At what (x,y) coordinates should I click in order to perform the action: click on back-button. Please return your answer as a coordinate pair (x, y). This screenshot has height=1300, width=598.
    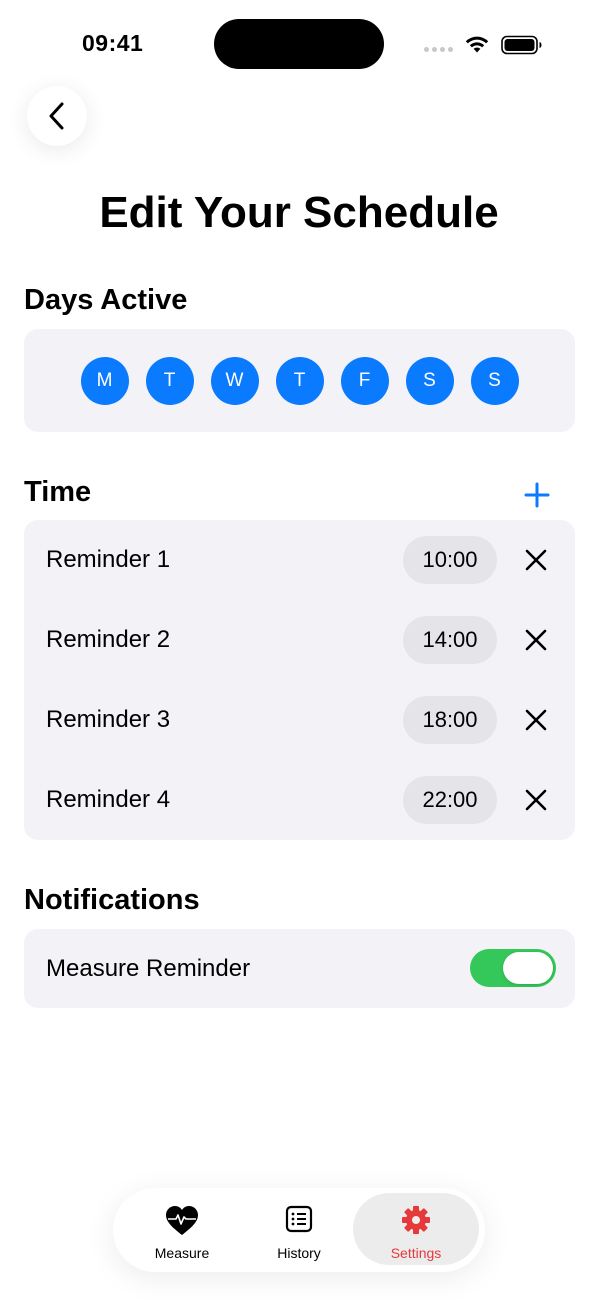
    Looking at the image, I should click on (57, 116).